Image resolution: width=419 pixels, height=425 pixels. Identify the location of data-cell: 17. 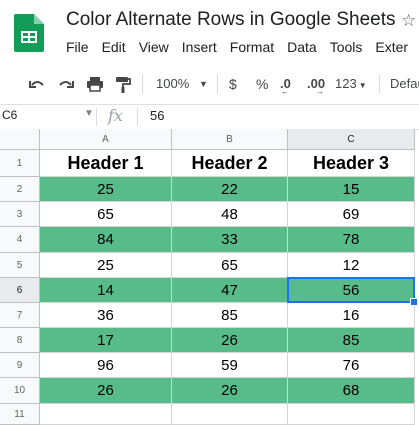
(106, 340).